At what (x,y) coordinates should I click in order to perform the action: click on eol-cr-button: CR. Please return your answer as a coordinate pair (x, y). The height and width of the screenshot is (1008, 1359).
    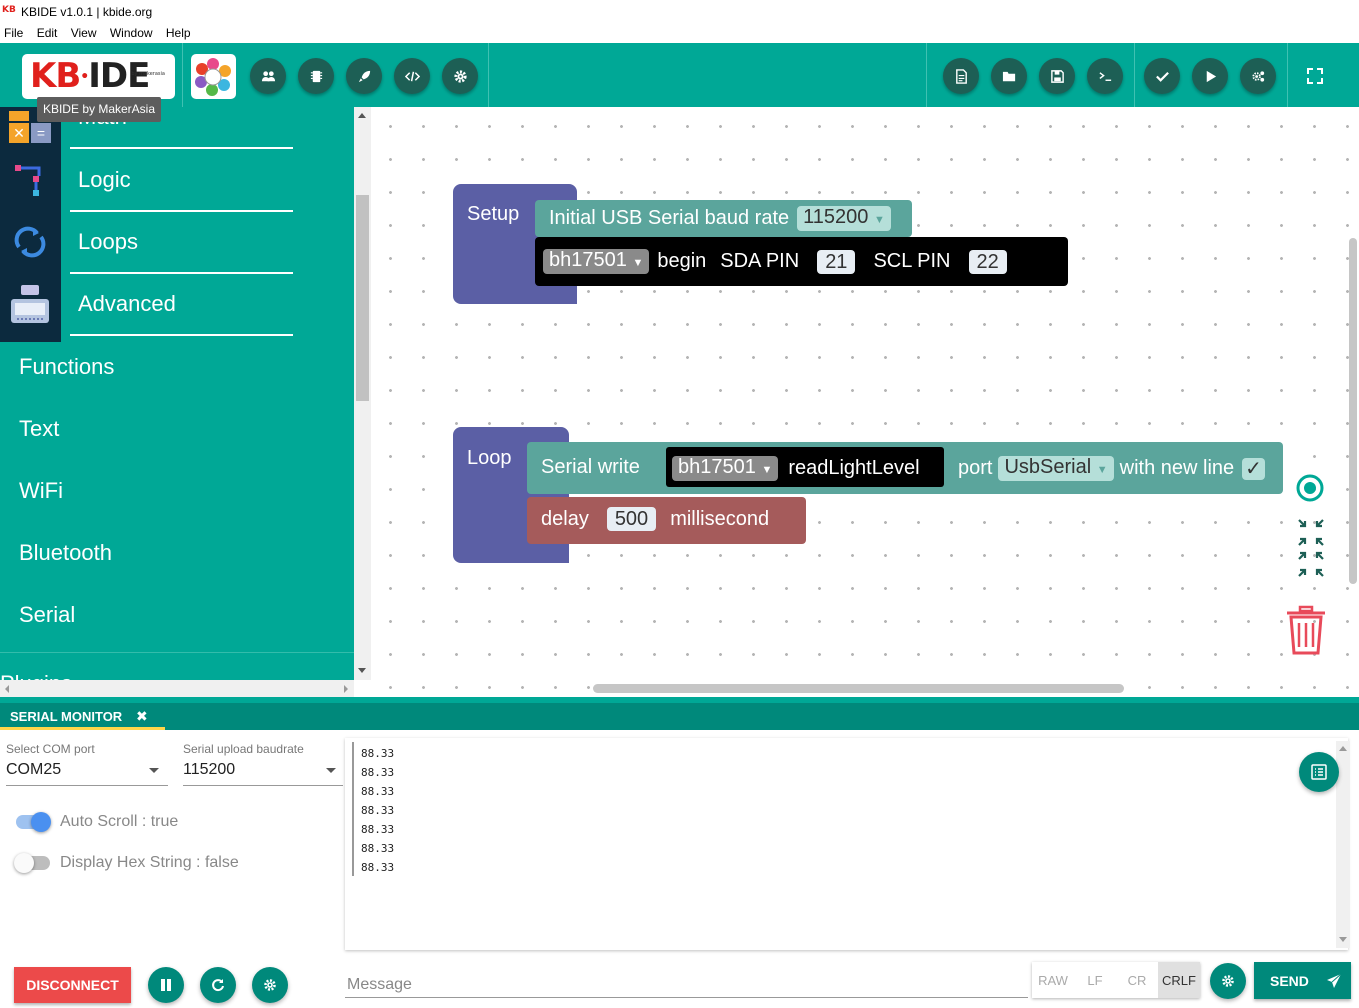
    Looking at the image, I should click on (1137, 980).